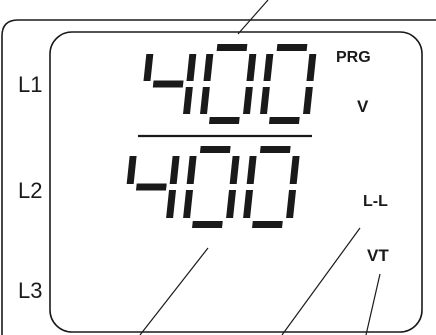 This screenshot has width=436, height=335. Describe the element at coordinates (373, 304) in the screenshot. I see `leader-line-vt` at that location.